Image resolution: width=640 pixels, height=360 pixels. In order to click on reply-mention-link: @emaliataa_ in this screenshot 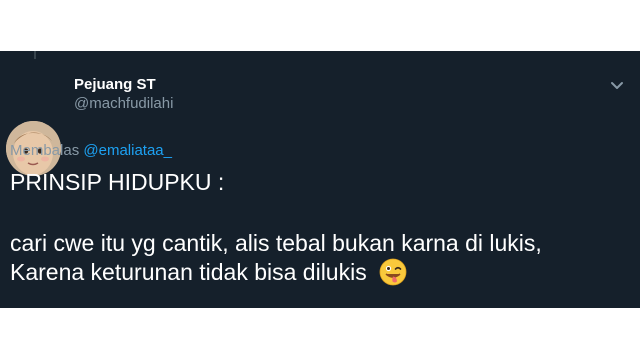, I will do `click(127, 150)`.